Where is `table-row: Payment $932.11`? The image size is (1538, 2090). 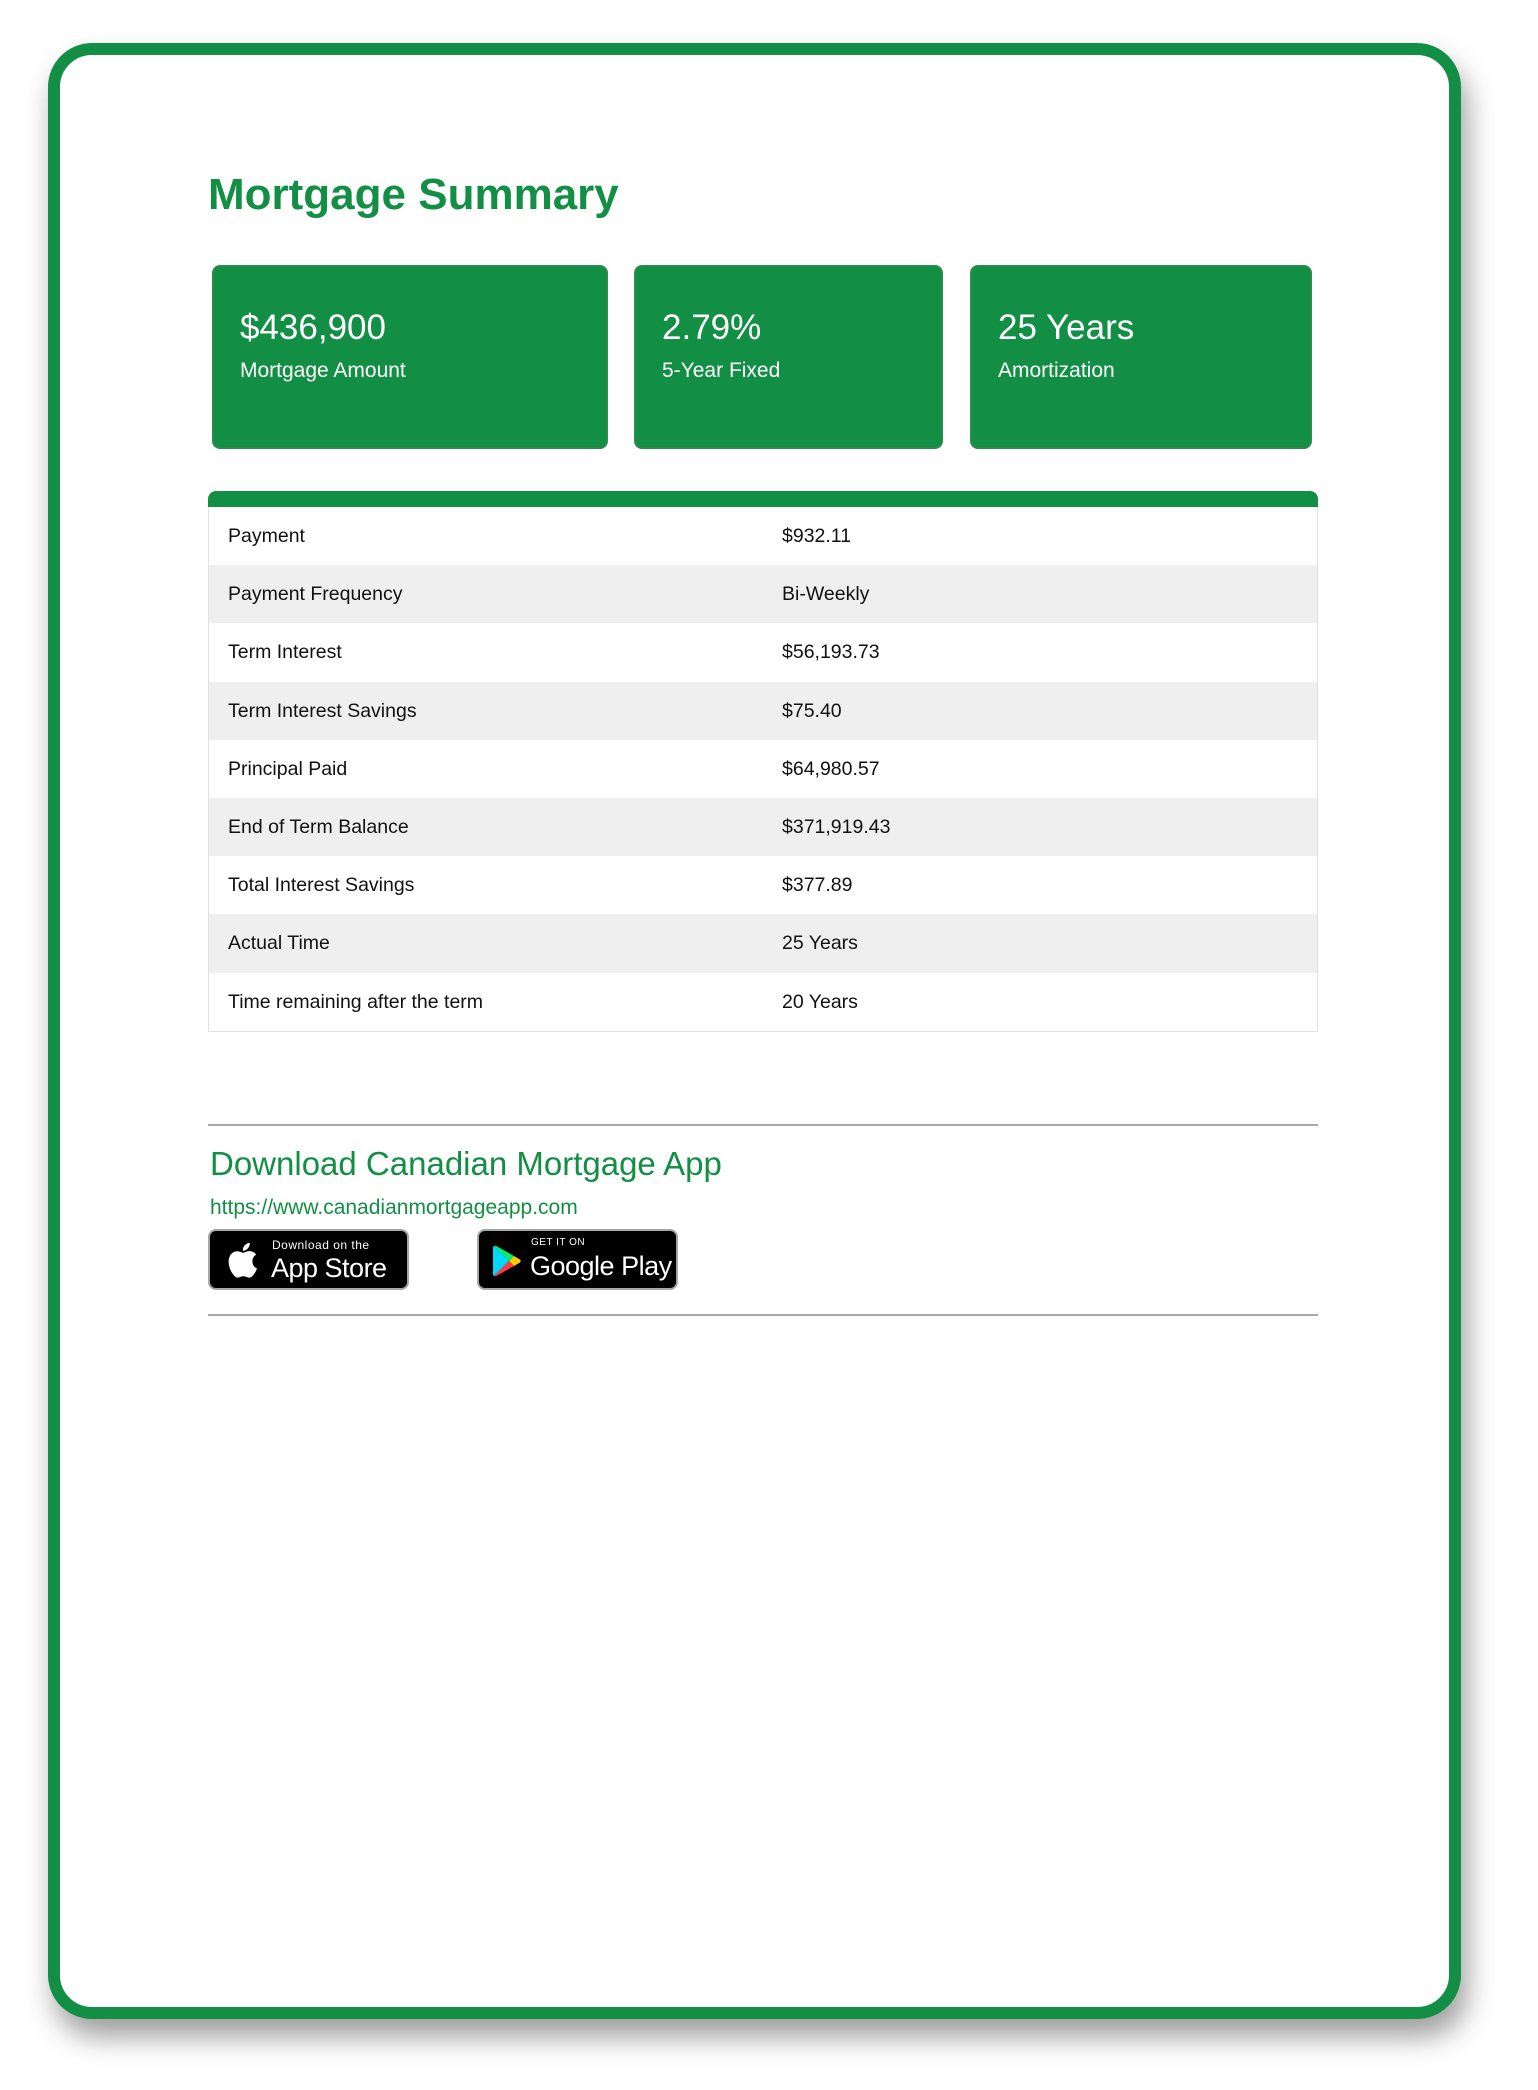 table-row: Payment $932.11 is located at coordinates (763, 536).